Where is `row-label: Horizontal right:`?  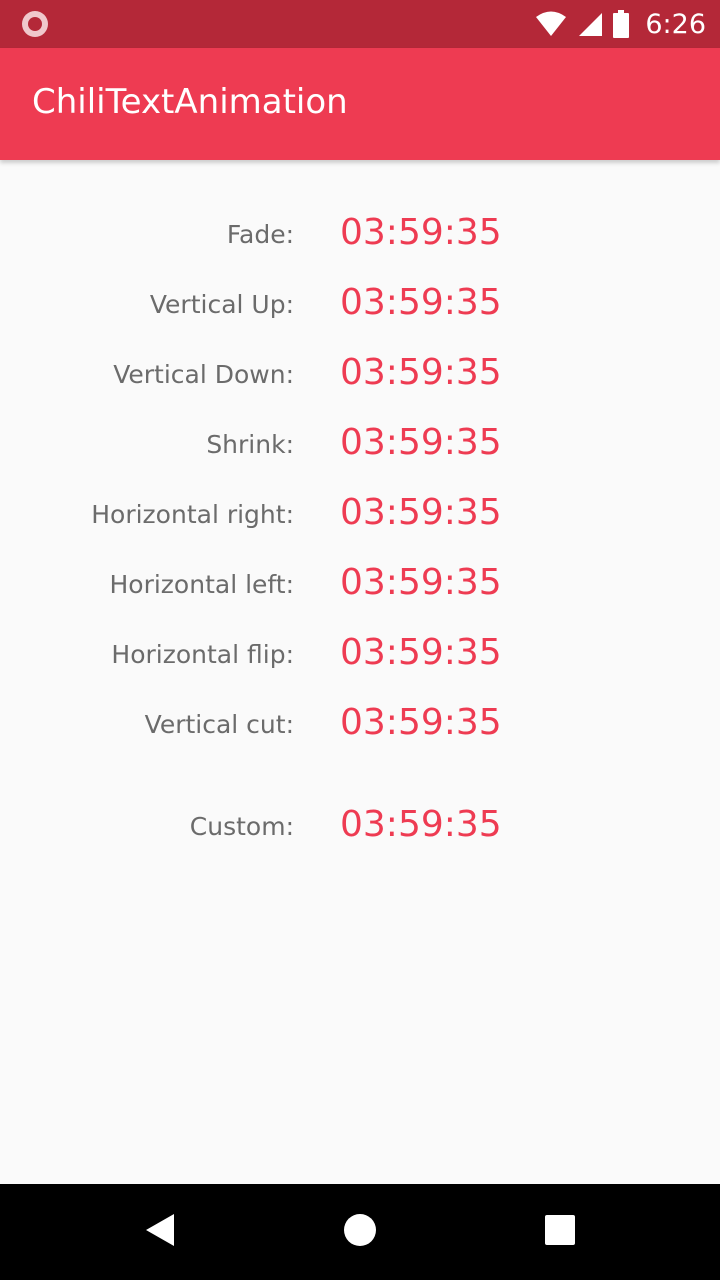 row-label: Horizontal right: is located at coordinates (192, 514).